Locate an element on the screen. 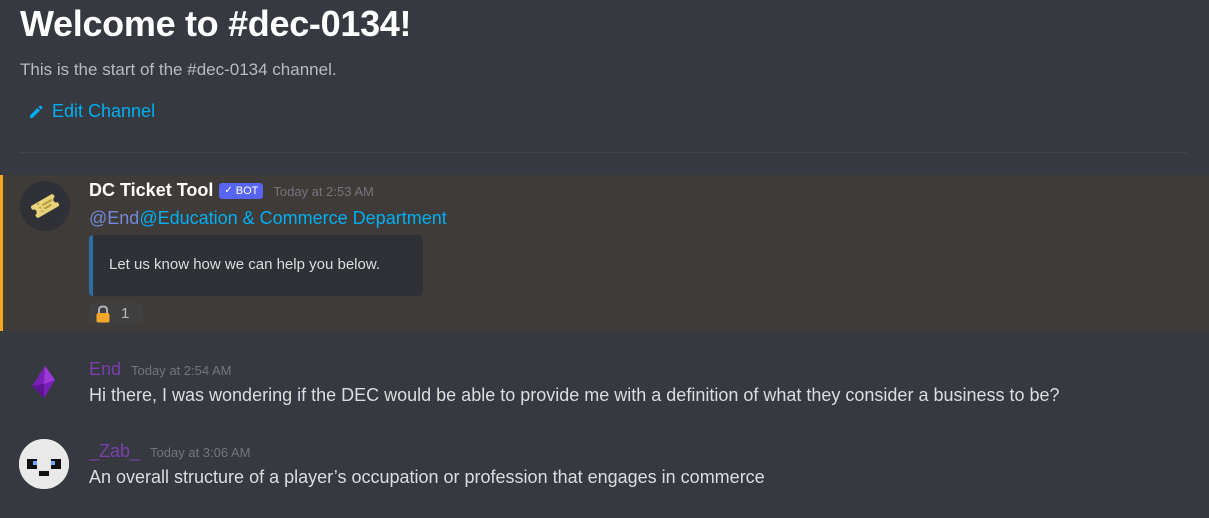  timestamp: Today at 3:06 AM is located at coordinates (200, 452).